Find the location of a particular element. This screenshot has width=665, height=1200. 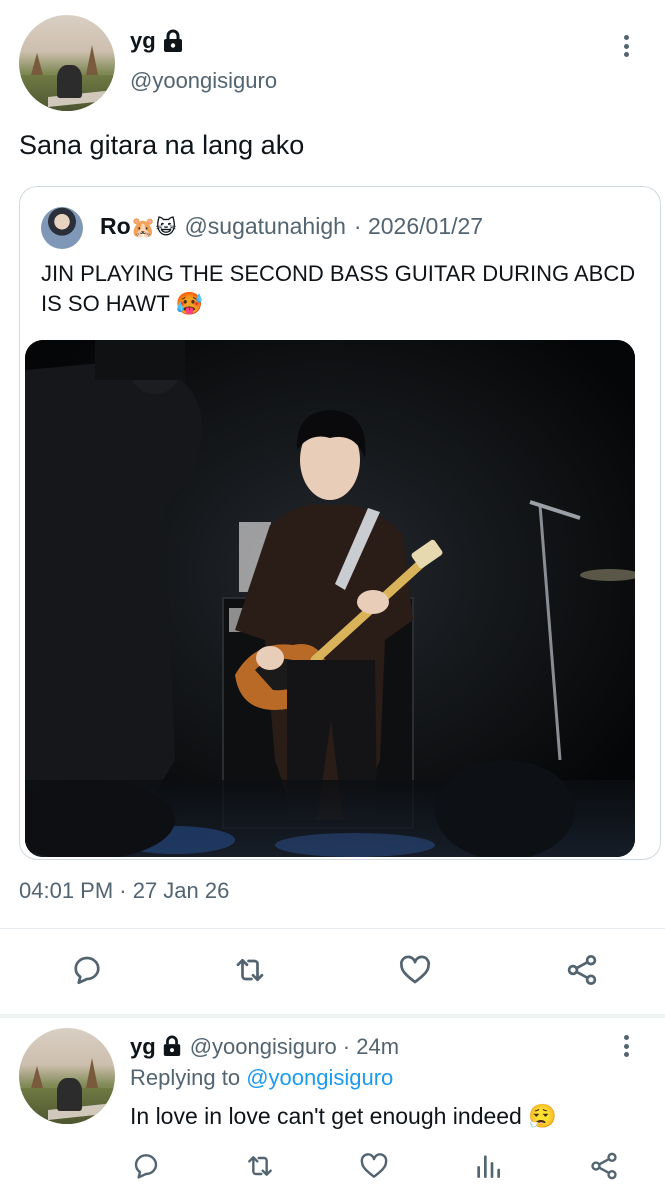

reply-author-handle: @yoongisiguro is located at coordinates (263, 1047).